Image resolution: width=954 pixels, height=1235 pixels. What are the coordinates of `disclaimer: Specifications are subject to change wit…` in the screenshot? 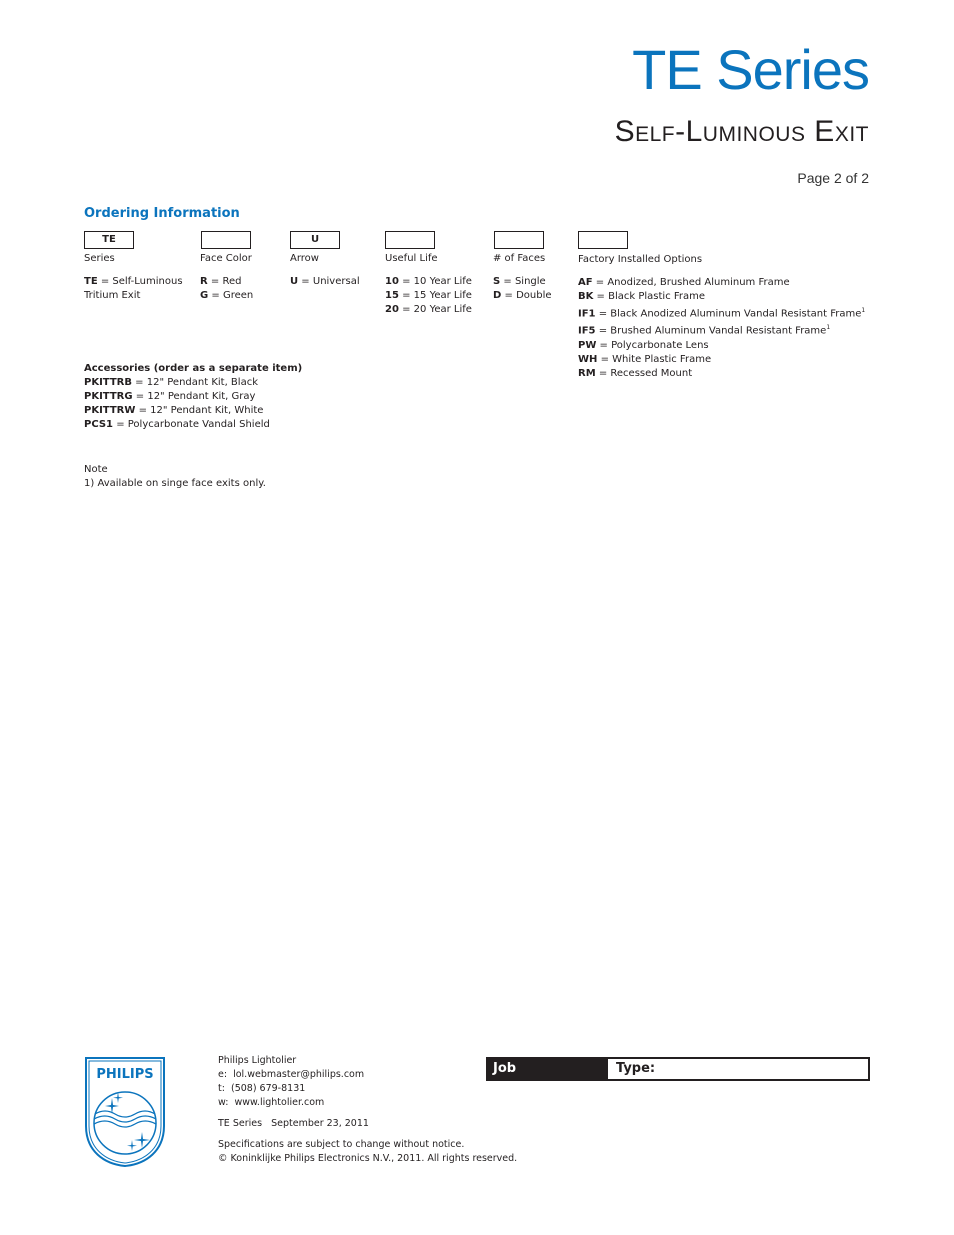 It's located at (341, 1144).